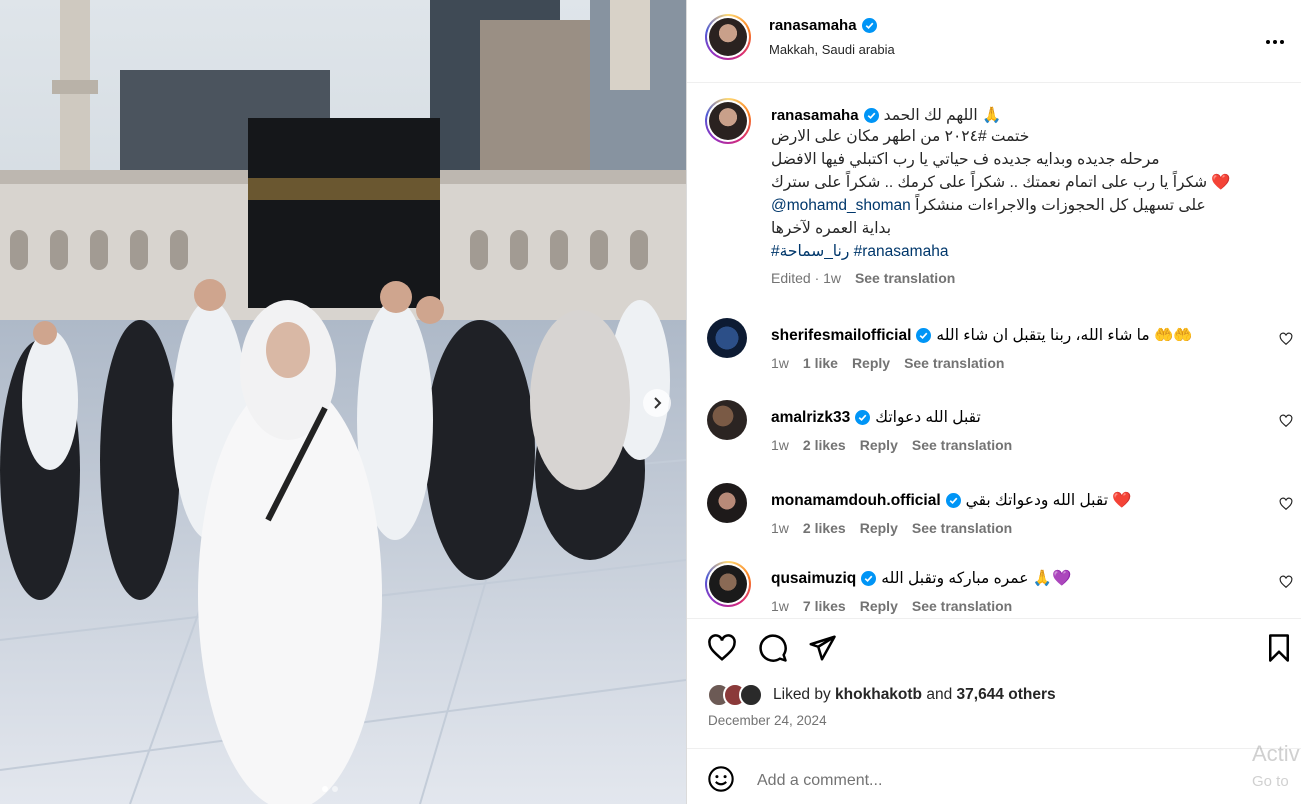 The width and height of the screenshot is (1301, 804). What do you see at coordinates (1064, 335) in the screenshot?
I see `comment-text: ما شاء الله، ربنا يتقبل ان شاء الله 🤲🤲` at bounding box center [1064, 335].